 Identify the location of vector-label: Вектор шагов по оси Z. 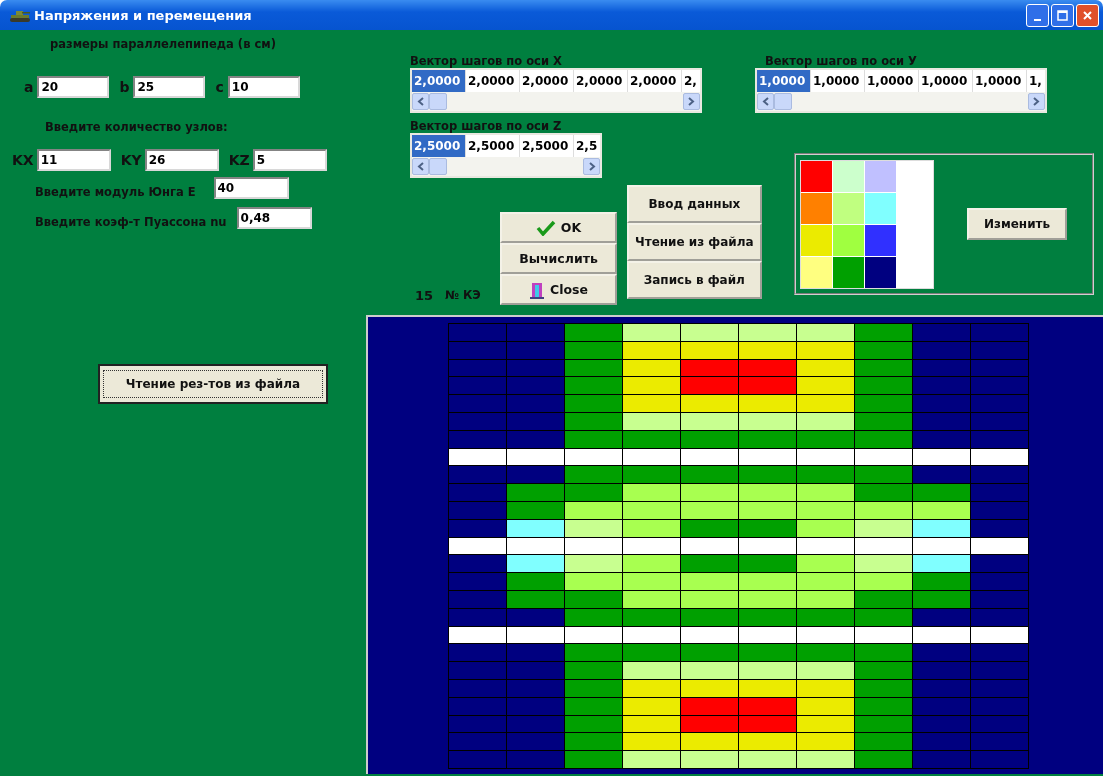
(486, 126).